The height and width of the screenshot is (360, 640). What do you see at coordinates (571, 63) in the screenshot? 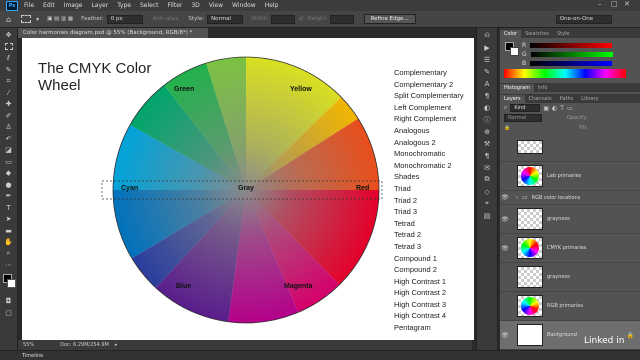
I see `blue-slider` at bounding box center [571, 63].